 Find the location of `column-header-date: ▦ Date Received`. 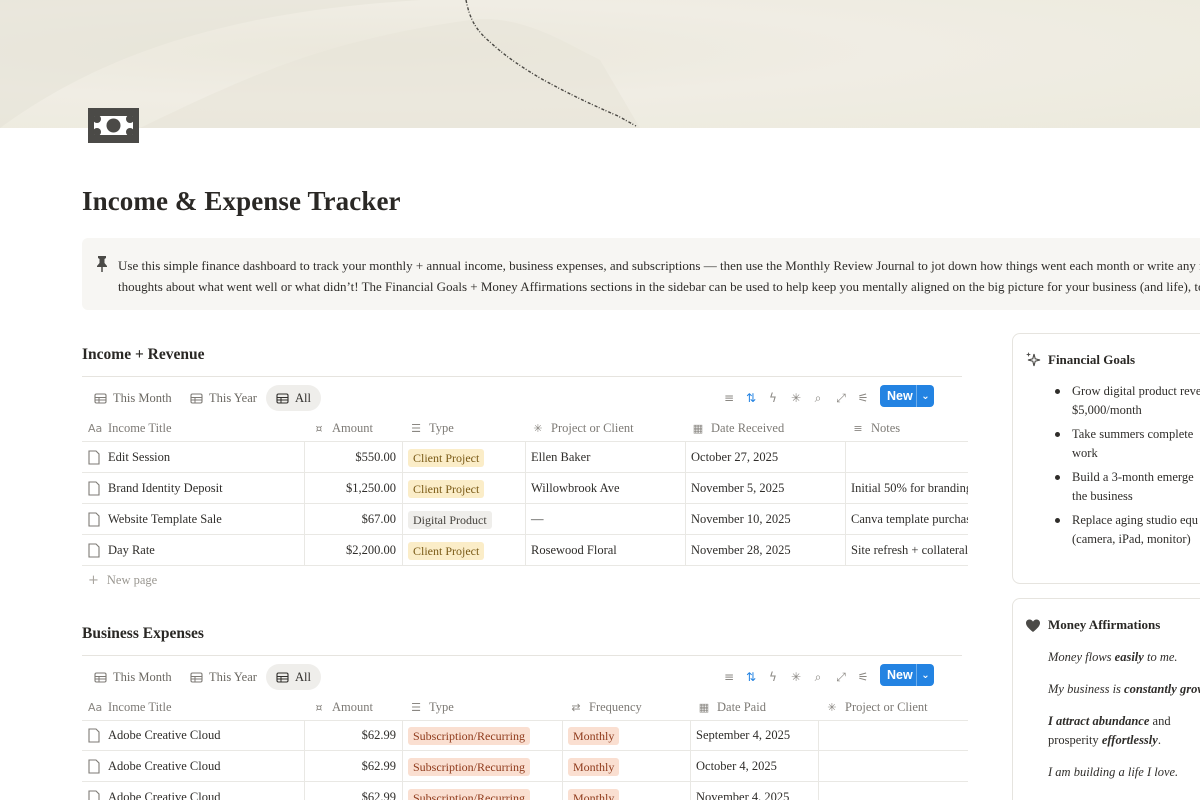

column-header-date: ▦ Date Received is located at coordinates (734, 428).